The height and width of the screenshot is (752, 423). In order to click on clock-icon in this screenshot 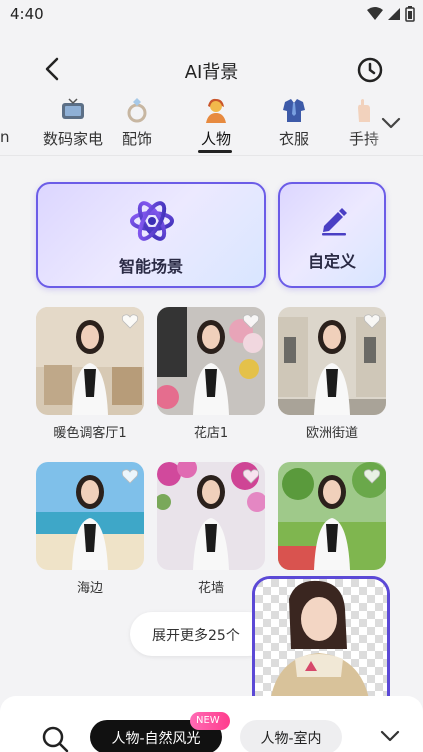, I will do `click(370, 70)`.